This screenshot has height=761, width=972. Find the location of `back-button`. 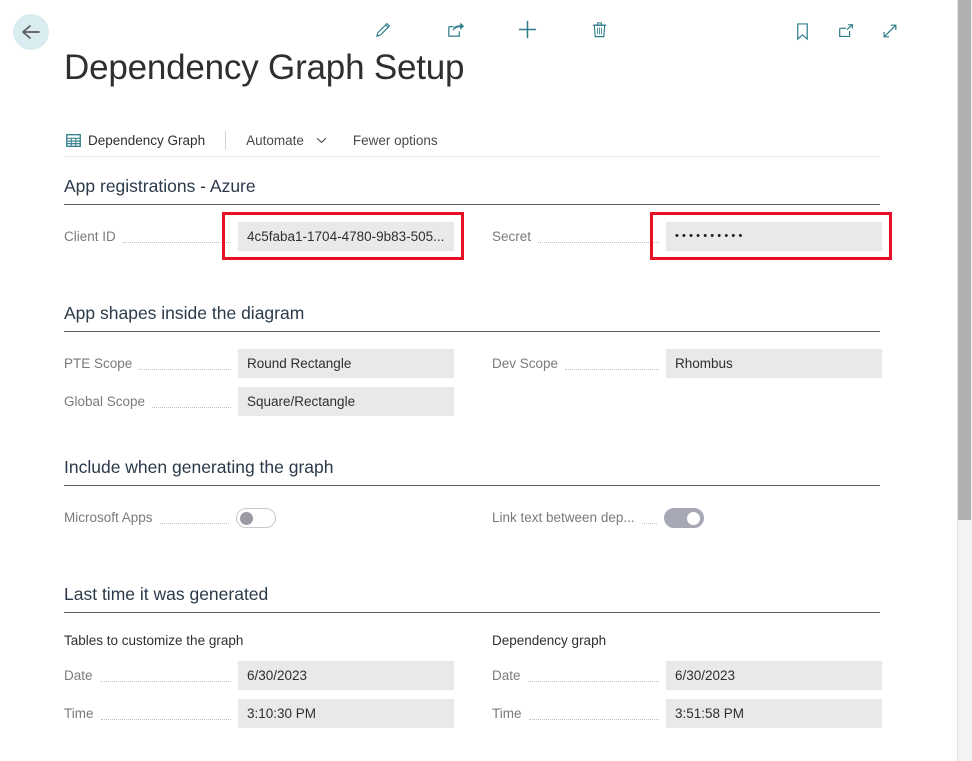

back-button is located at coordinates (31, 32).